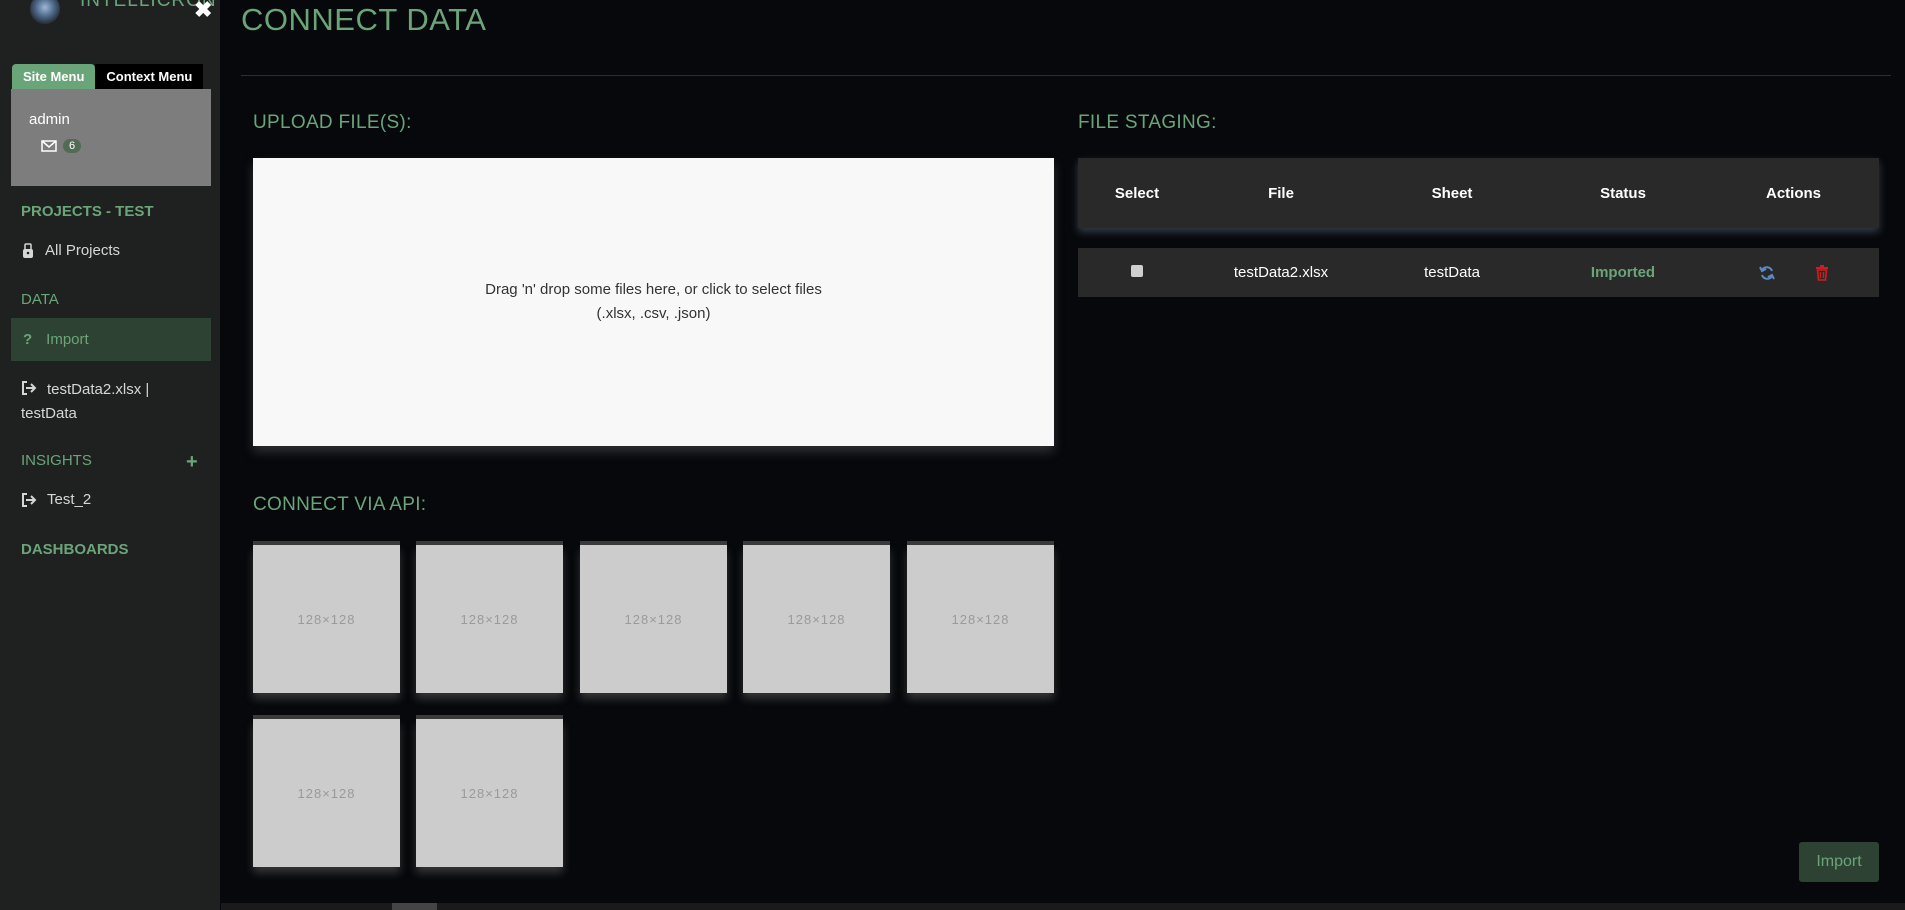  Describe the element at coordinates (332, 122) in the screenshot. I see `upload-heading: UPLOAD FILE(S):` at that location.